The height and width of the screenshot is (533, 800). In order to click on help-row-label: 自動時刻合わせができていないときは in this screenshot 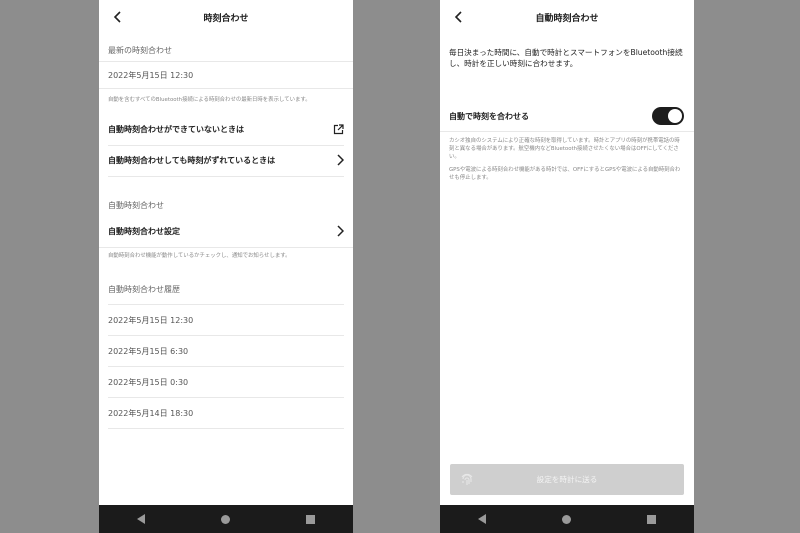, I will do `click(176, 129)`.